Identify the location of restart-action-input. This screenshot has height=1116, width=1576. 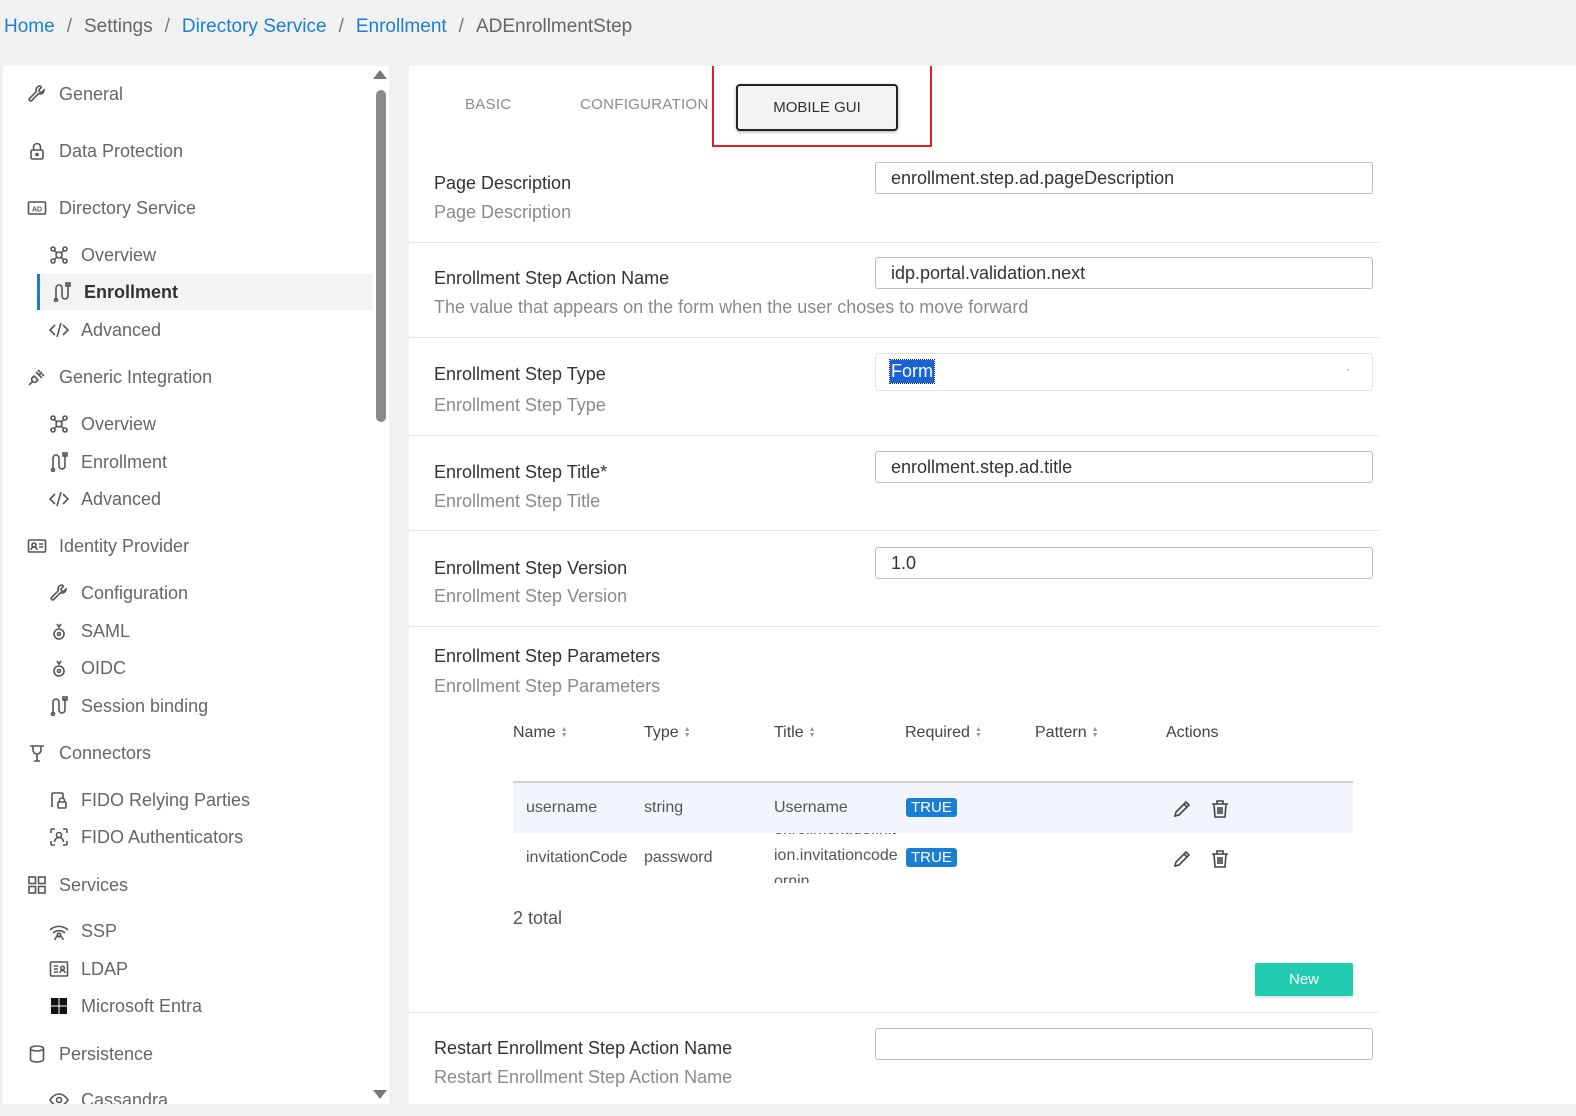
(1124, 1044).